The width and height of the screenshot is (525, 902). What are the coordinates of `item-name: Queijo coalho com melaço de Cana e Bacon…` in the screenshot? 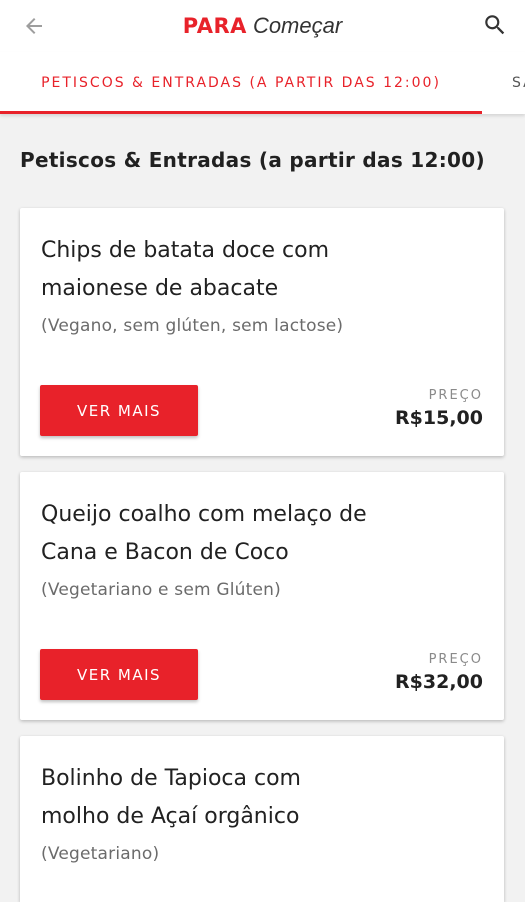 It's located at (204, 533).